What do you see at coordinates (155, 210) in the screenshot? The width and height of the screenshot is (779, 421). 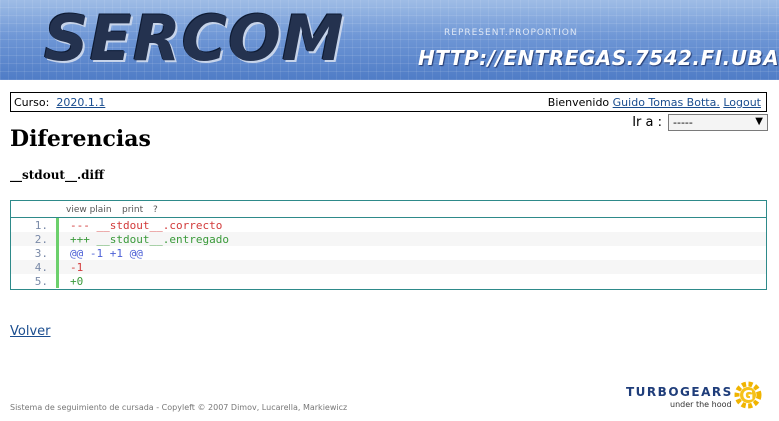 I see `help-link: ?` at bounding box center [155, 210].